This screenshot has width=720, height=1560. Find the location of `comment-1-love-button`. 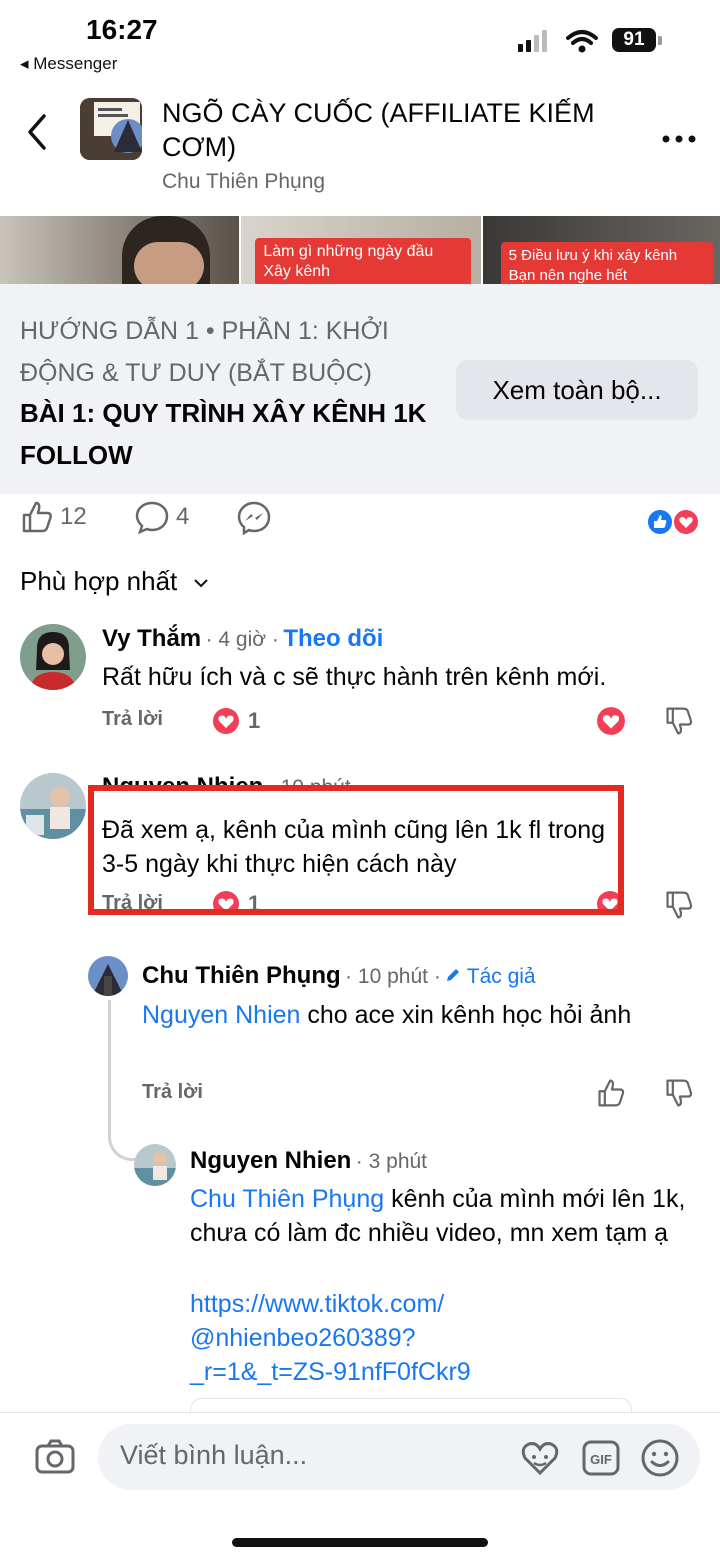

comment-1-love-button is located at coordinates (611, 723).